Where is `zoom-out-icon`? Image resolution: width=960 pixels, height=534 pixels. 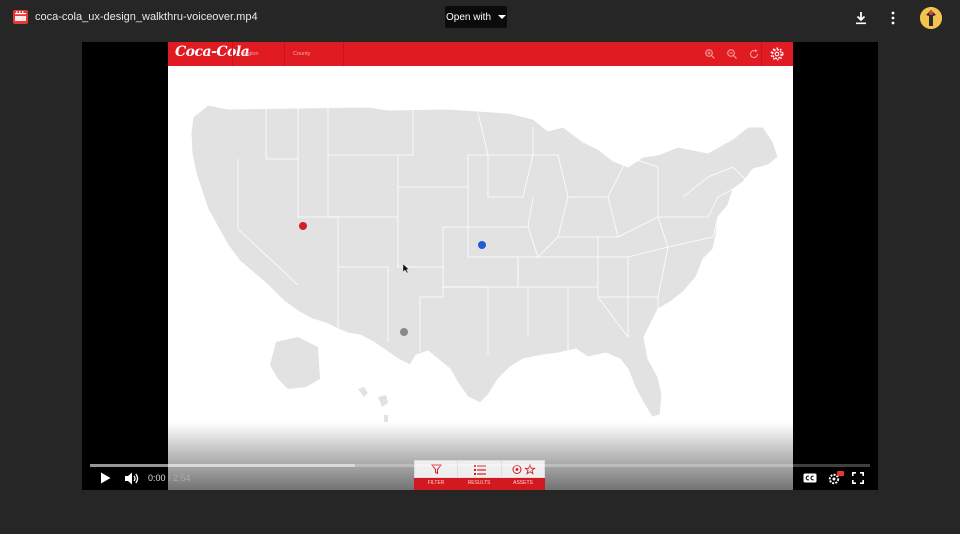 zoom-out-icon is located at coordinates (732, 54).